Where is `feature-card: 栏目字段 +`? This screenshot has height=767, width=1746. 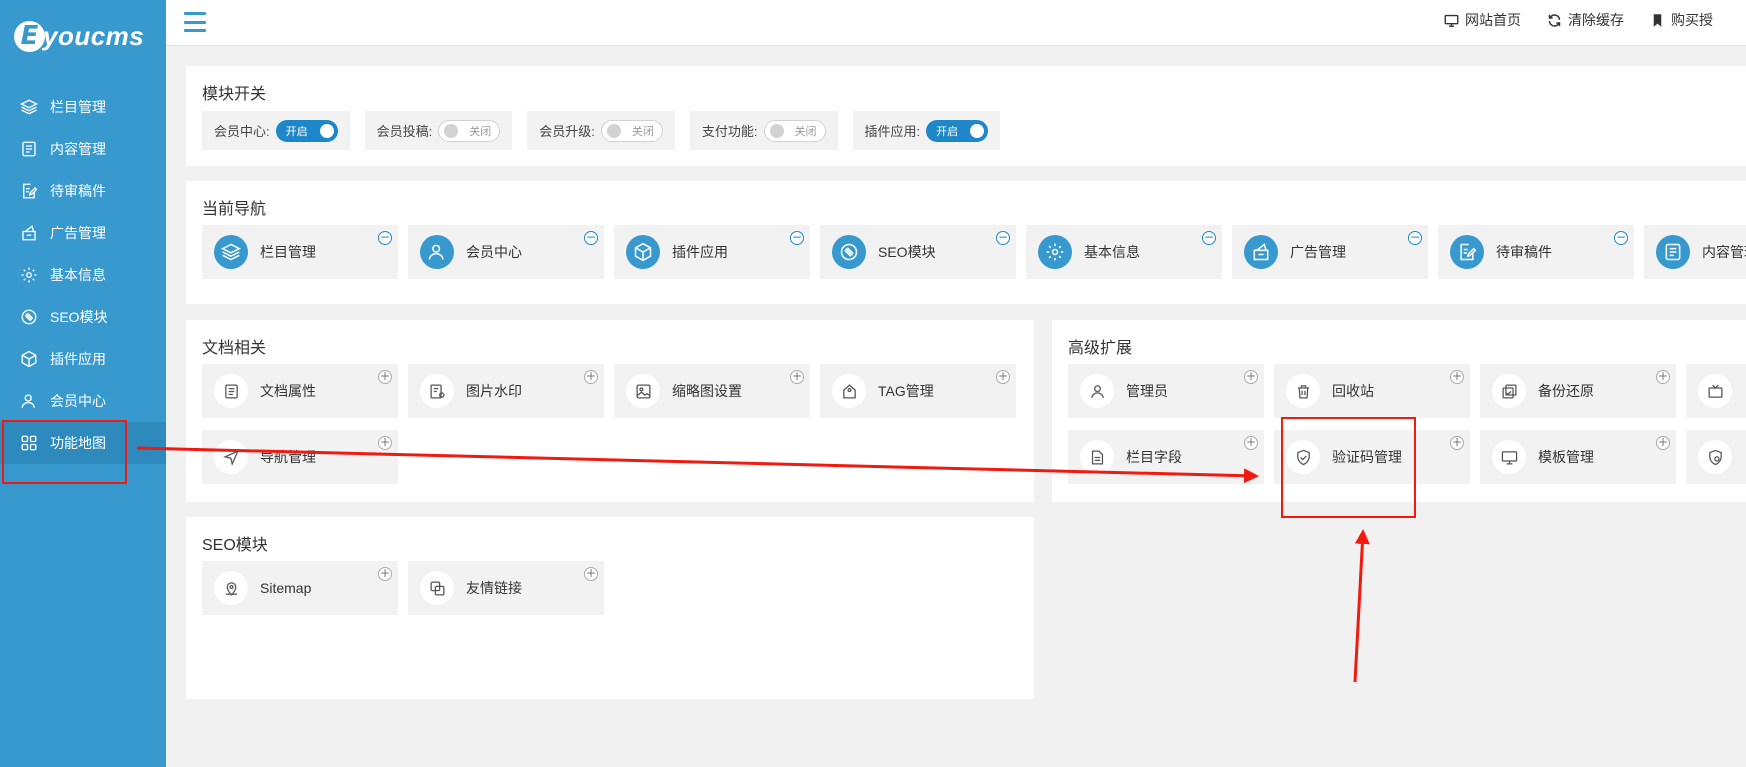 feature-card: 栏目字段 + is located at coordinates (1166, 457).